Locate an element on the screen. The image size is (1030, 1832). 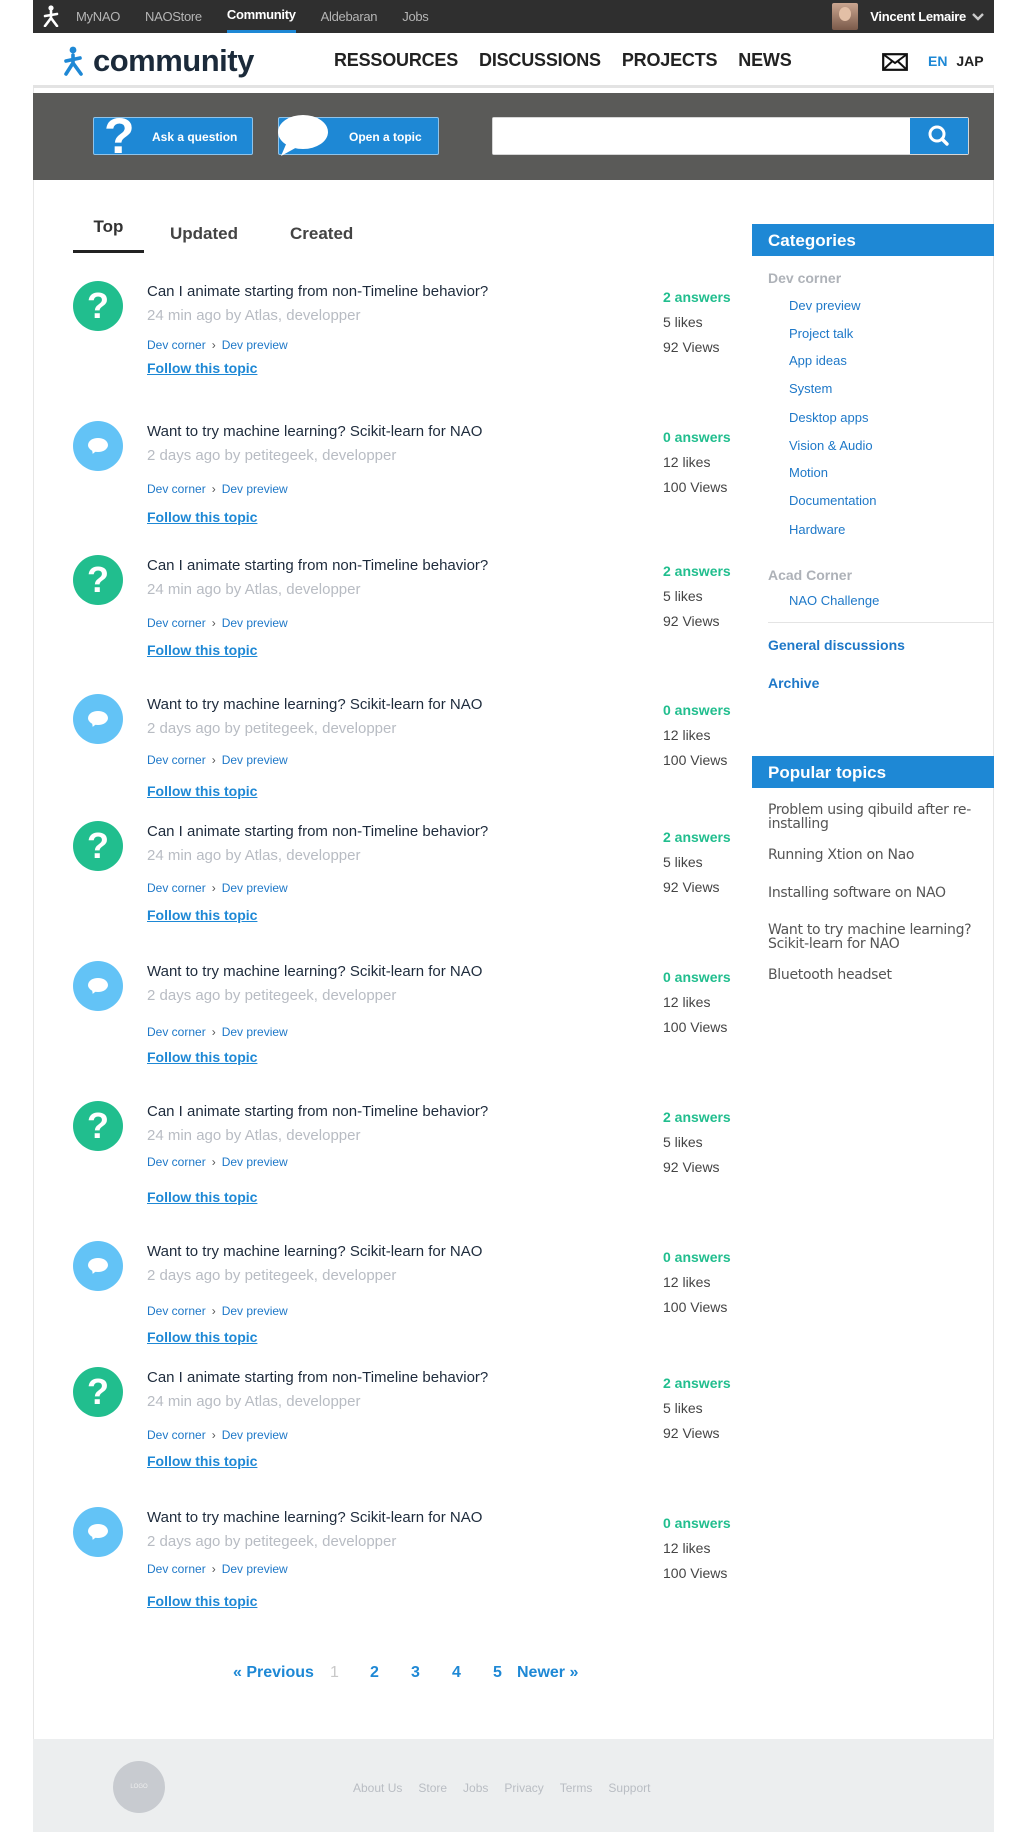
page-4: 4 is located at coordinates (456, 1673).